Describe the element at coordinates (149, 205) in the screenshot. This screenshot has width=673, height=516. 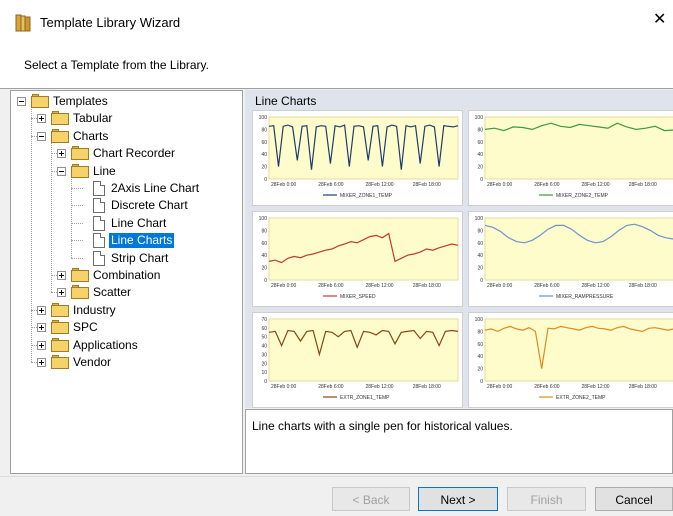
I see `tree-item-label: Discrete Chart` at that location.